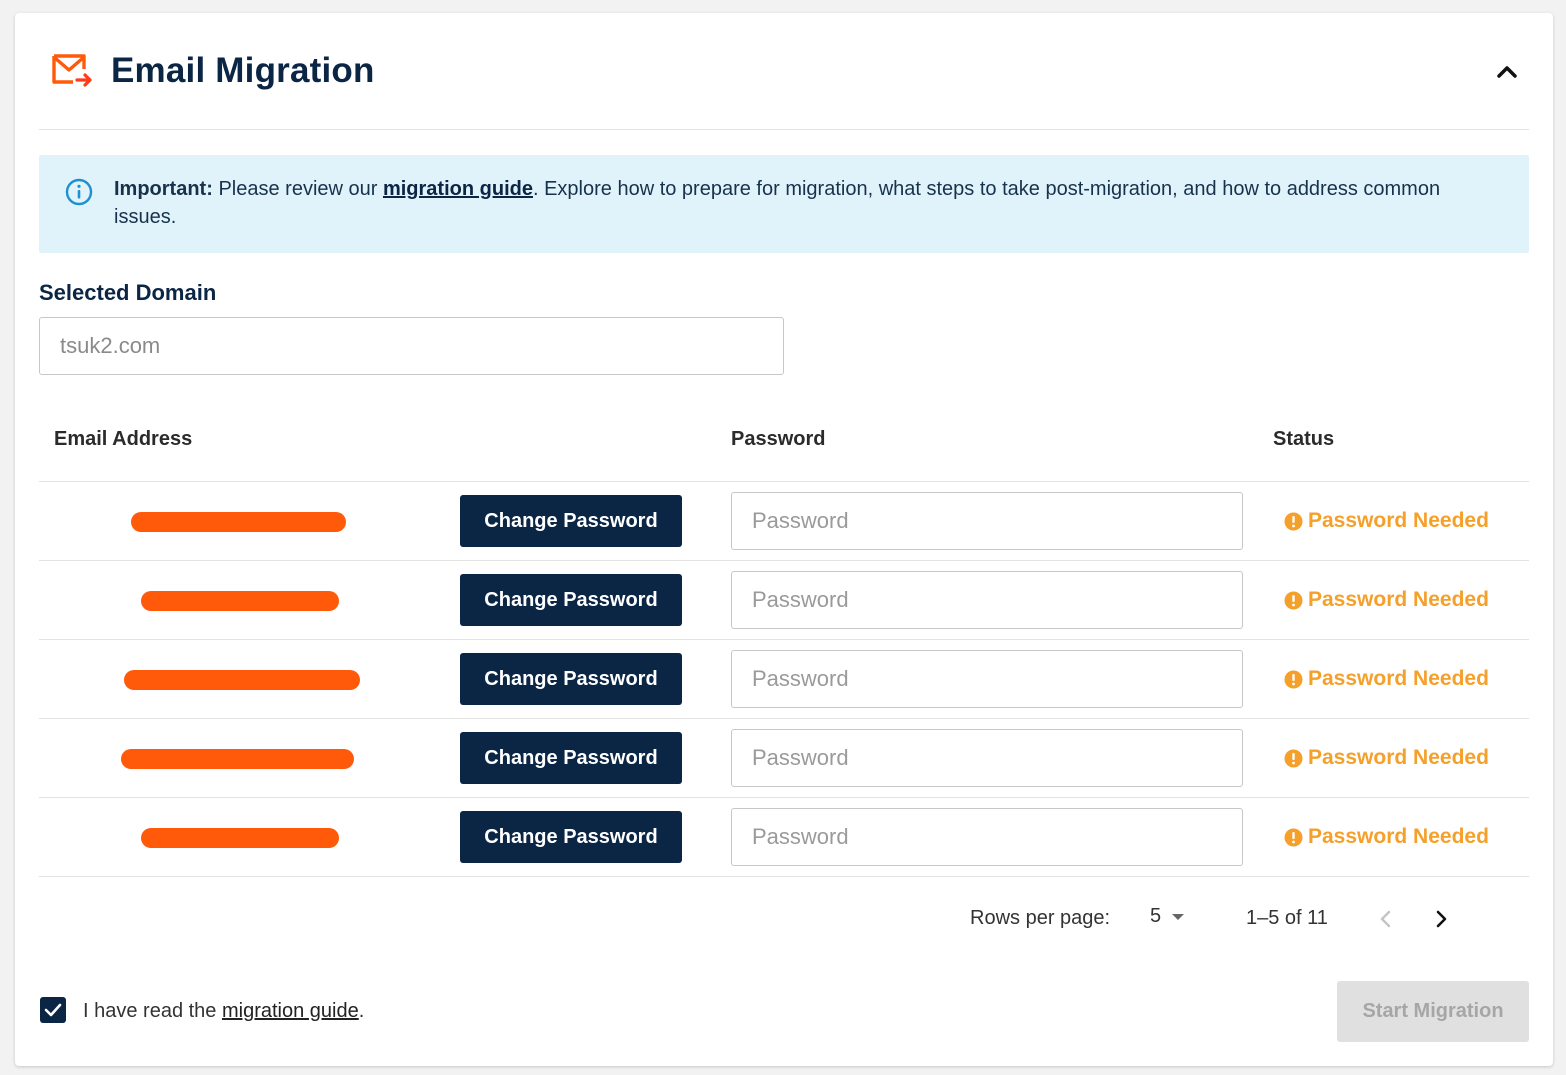 The image size is (1566, 1075). Describe the element at coordinates (458, 189) in the screenshot. I see `migration-guide-link: migration guide` at that location.